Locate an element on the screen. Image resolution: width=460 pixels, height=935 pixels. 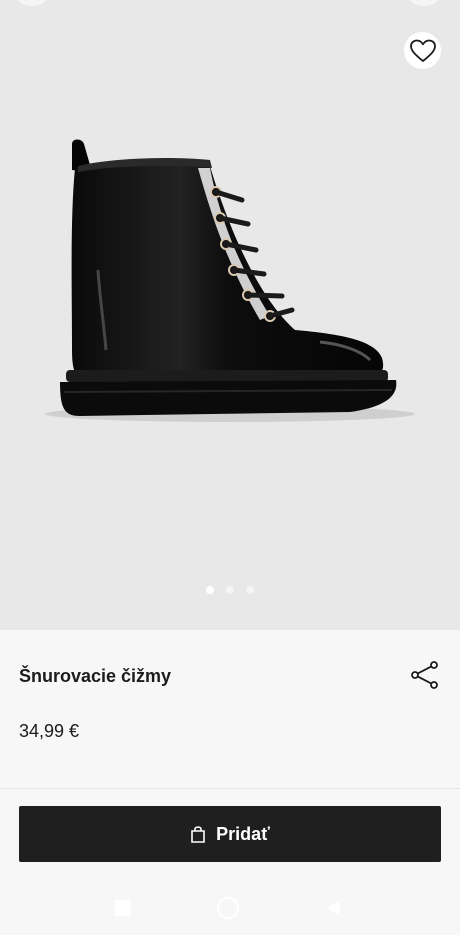
shopping-bag-icon is located at coordinates (198, 834).